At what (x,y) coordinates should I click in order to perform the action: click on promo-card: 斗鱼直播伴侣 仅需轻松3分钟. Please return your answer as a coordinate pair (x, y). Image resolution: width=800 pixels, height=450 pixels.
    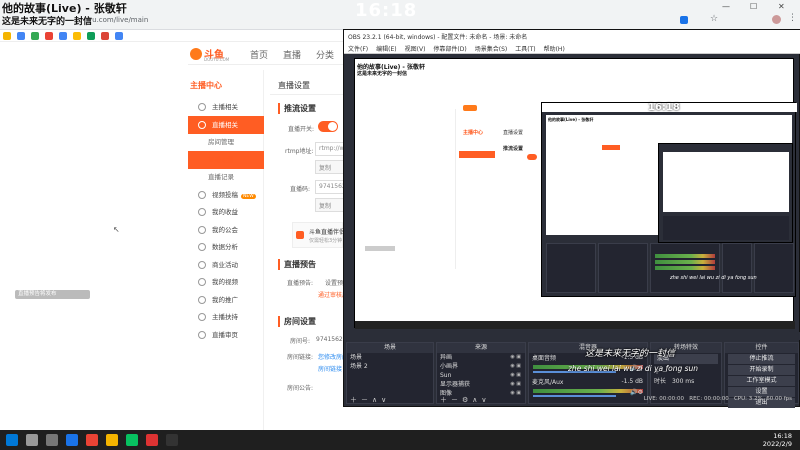
    Looking at the image, I should click on (319, 235).